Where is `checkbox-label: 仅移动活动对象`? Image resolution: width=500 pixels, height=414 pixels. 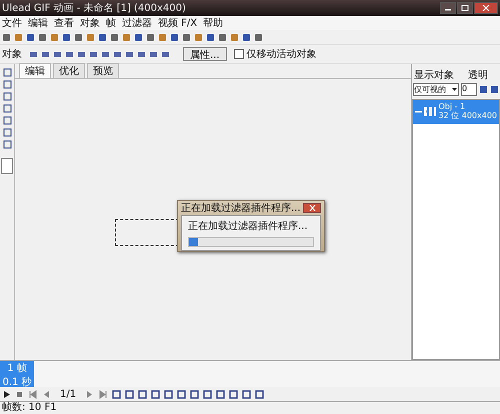 checkbox-label: 仅移动活动对象 is located at coordinates (281, 54).